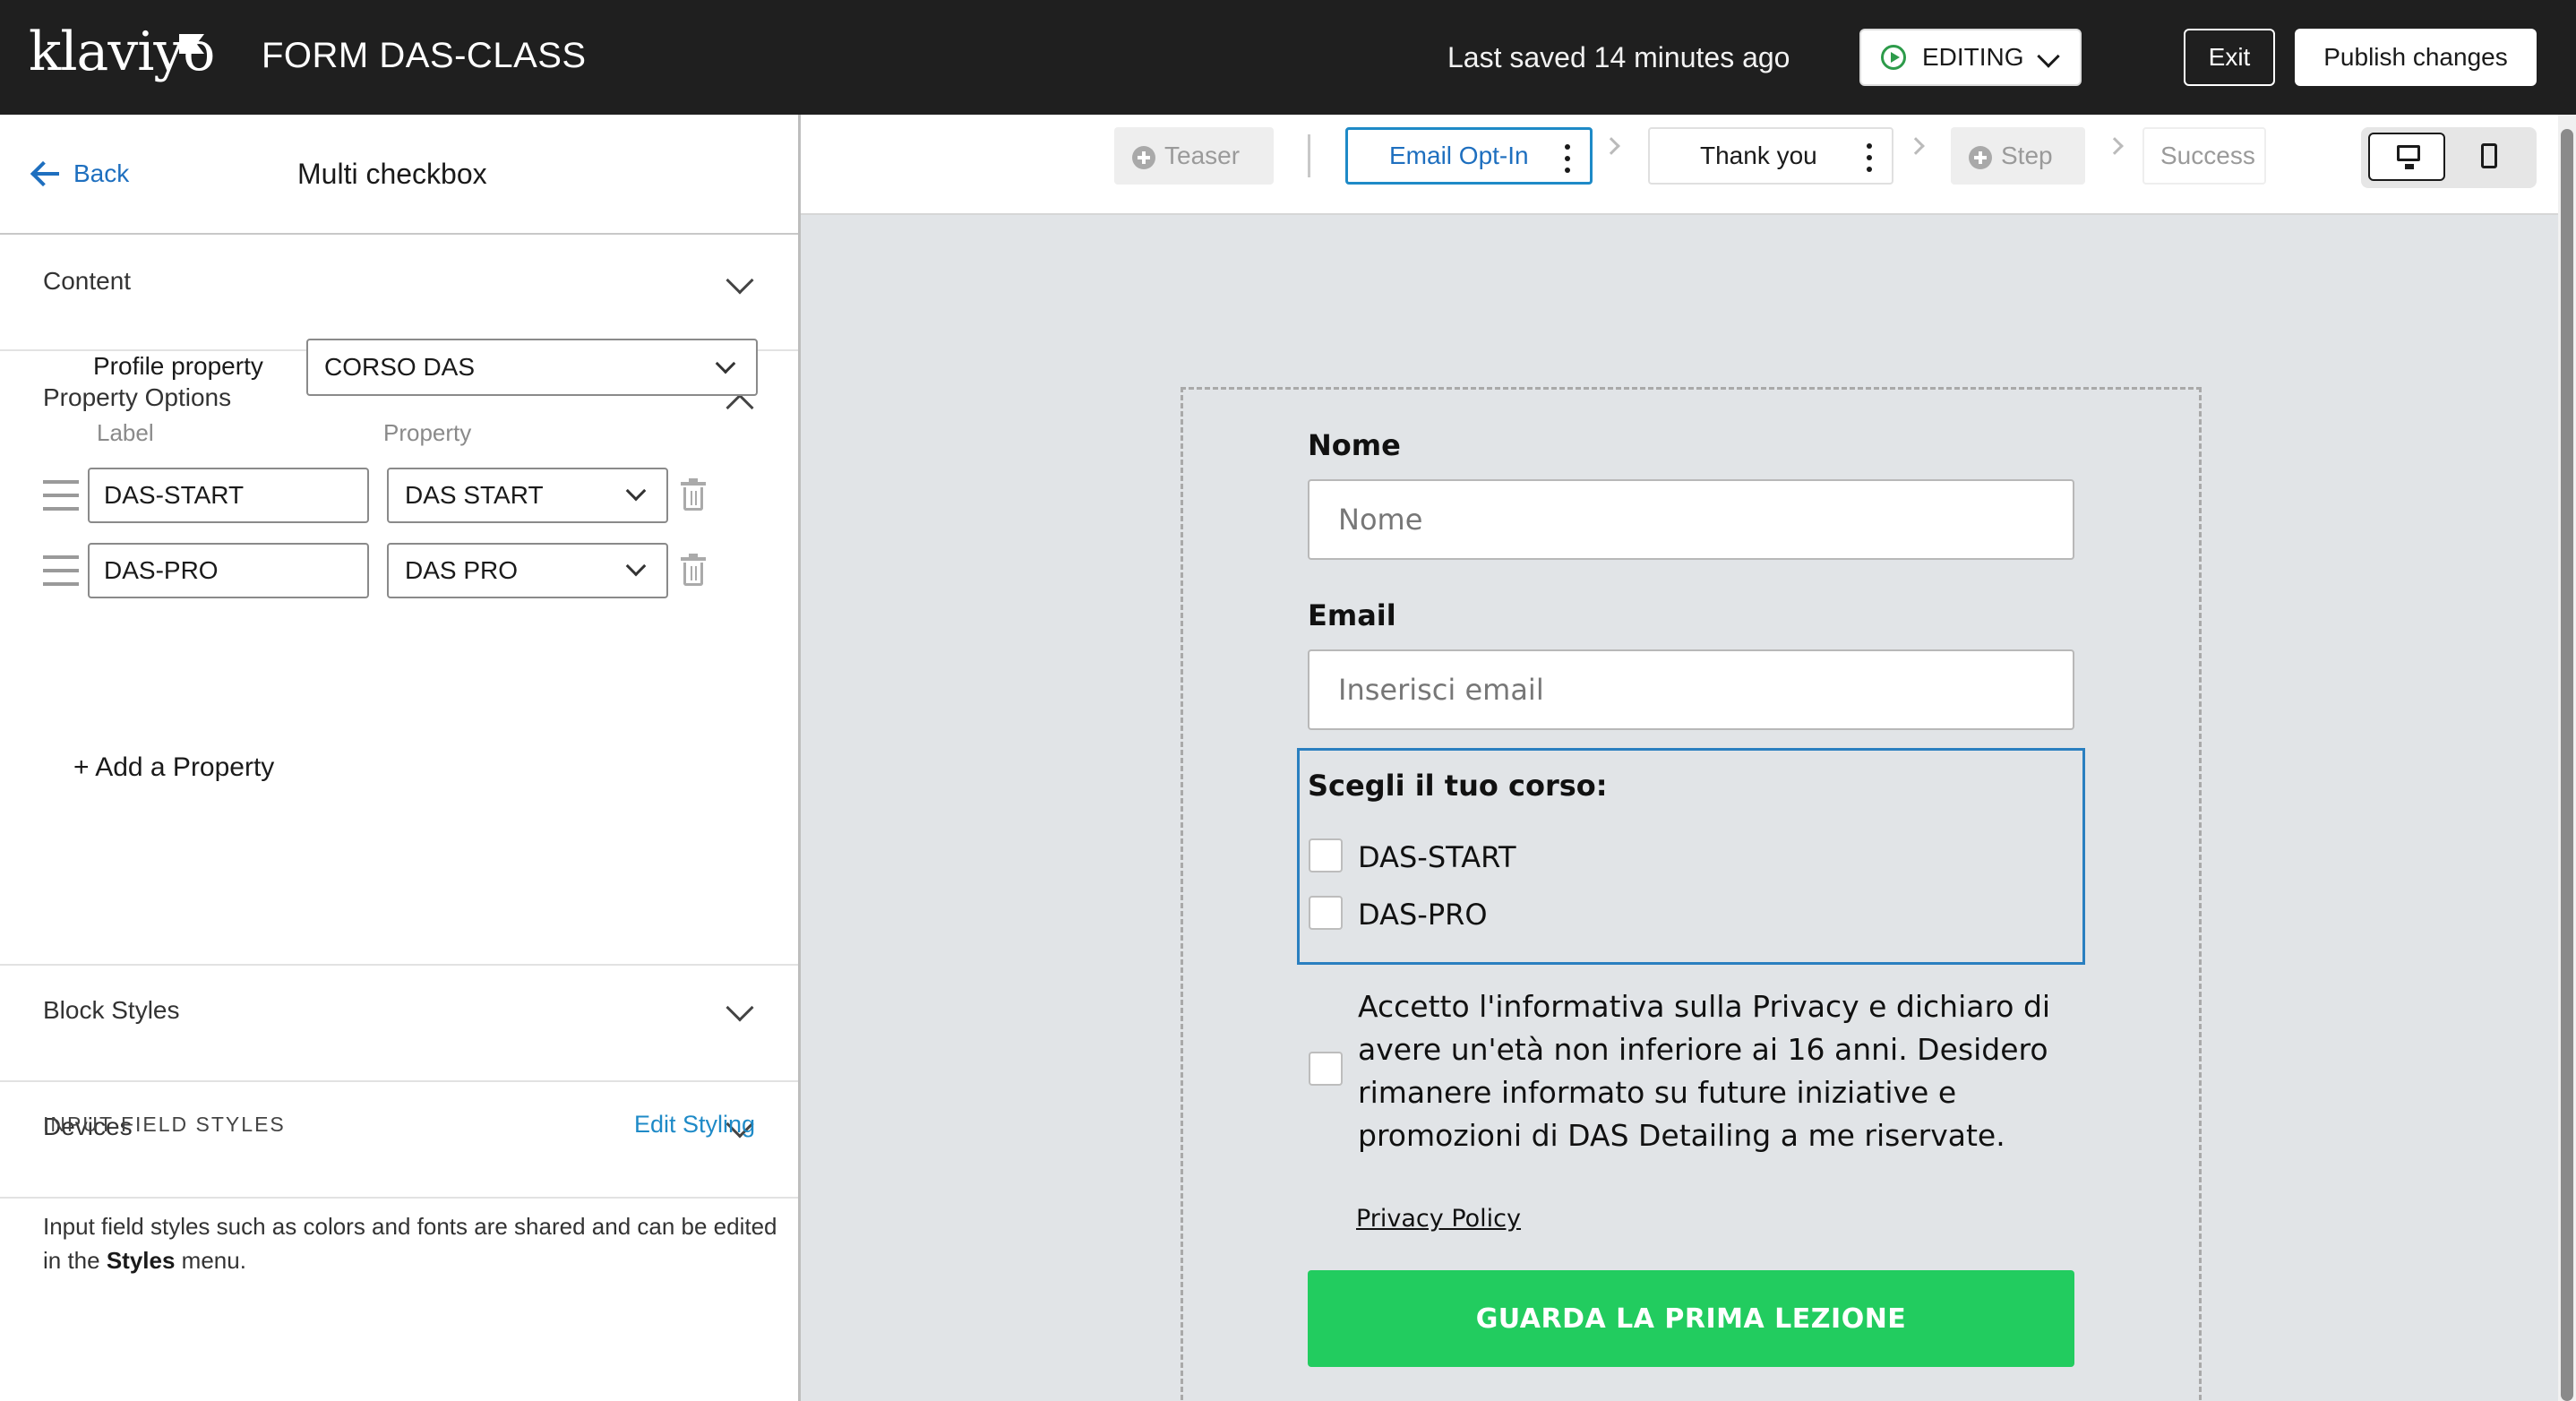 Image resolution: width=2576 pixels, height=1401 pixels. I want to click on desktop-preview-button, so click(2406, 157).